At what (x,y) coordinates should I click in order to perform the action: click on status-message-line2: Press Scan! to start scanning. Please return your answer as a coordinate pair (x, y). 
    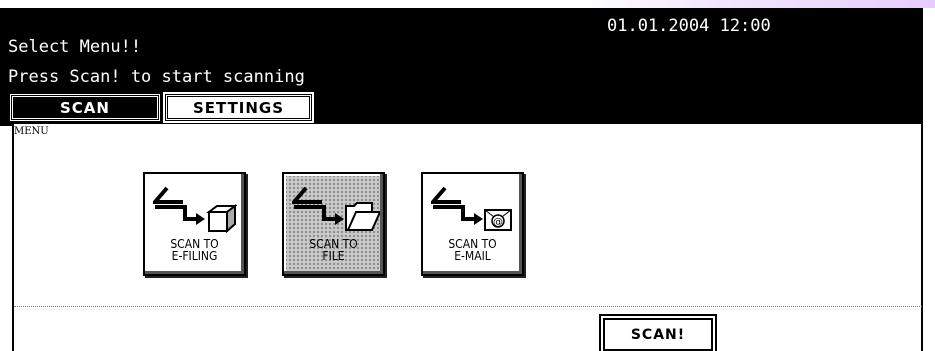
    Looking at the image, I should click on (156, 77).